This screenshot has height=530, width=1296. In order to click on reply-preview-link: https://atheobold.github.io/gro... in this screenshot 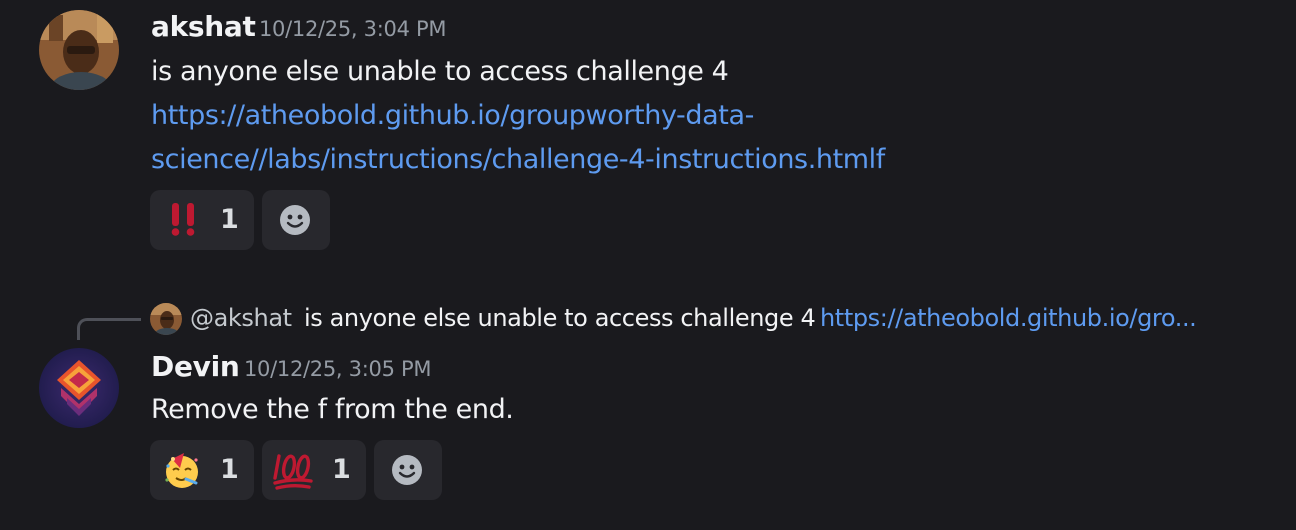, I will do `click(1008, 318)`.